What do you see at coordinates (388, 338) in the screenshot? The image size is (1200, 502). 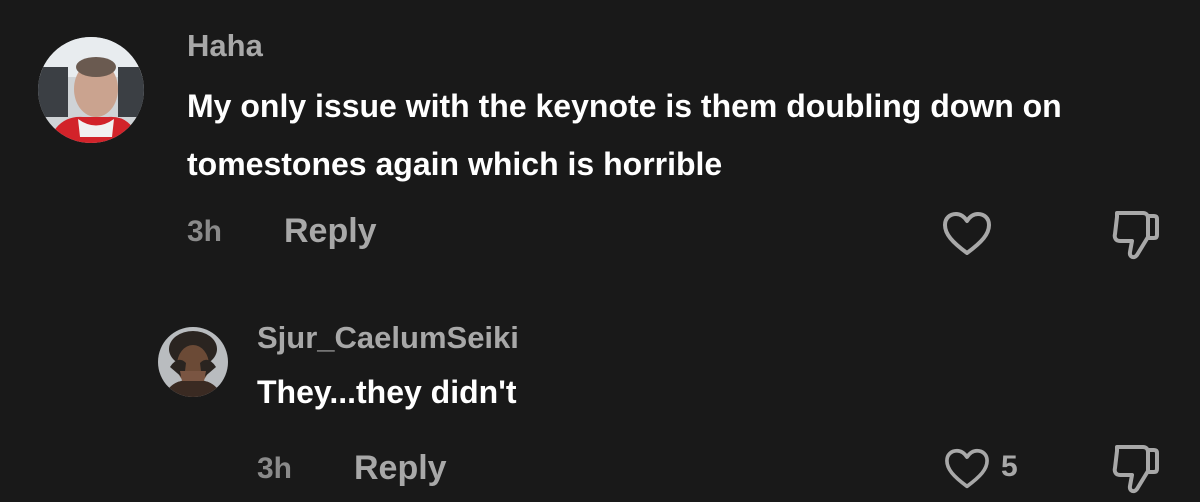 I see `comment-username: Sjur_CaelumSeiki` at bounding box center [388, 338].